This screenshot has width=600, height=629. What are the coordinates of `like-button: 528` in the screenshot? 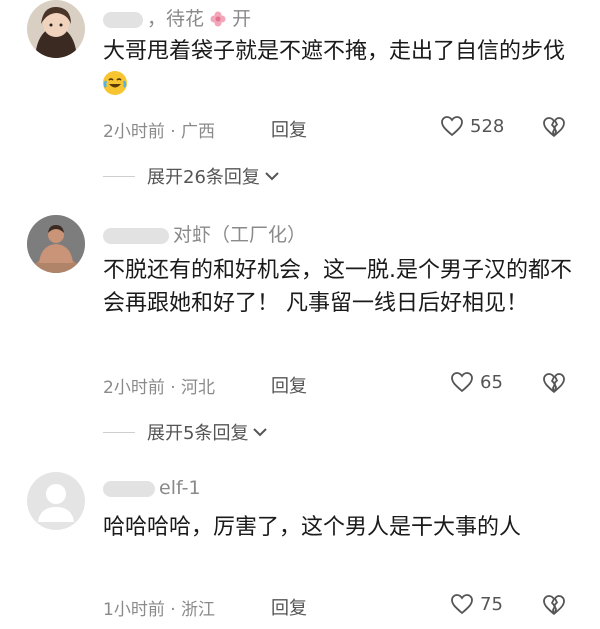 It's located at (472, 126).